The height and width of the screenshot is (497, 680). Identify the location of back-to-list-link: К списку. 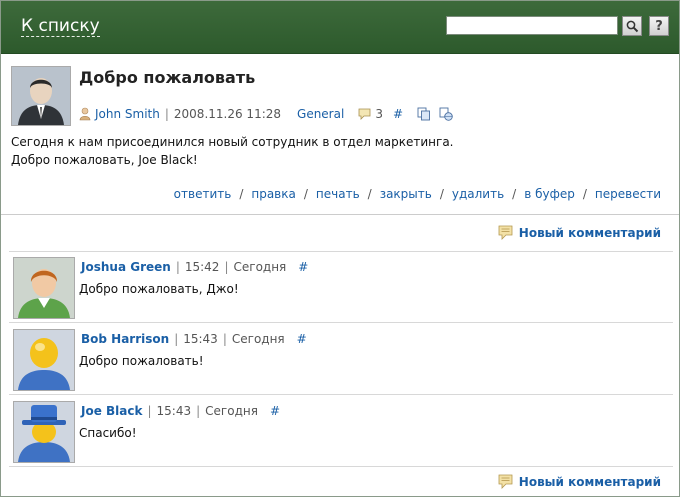
(60, 26).